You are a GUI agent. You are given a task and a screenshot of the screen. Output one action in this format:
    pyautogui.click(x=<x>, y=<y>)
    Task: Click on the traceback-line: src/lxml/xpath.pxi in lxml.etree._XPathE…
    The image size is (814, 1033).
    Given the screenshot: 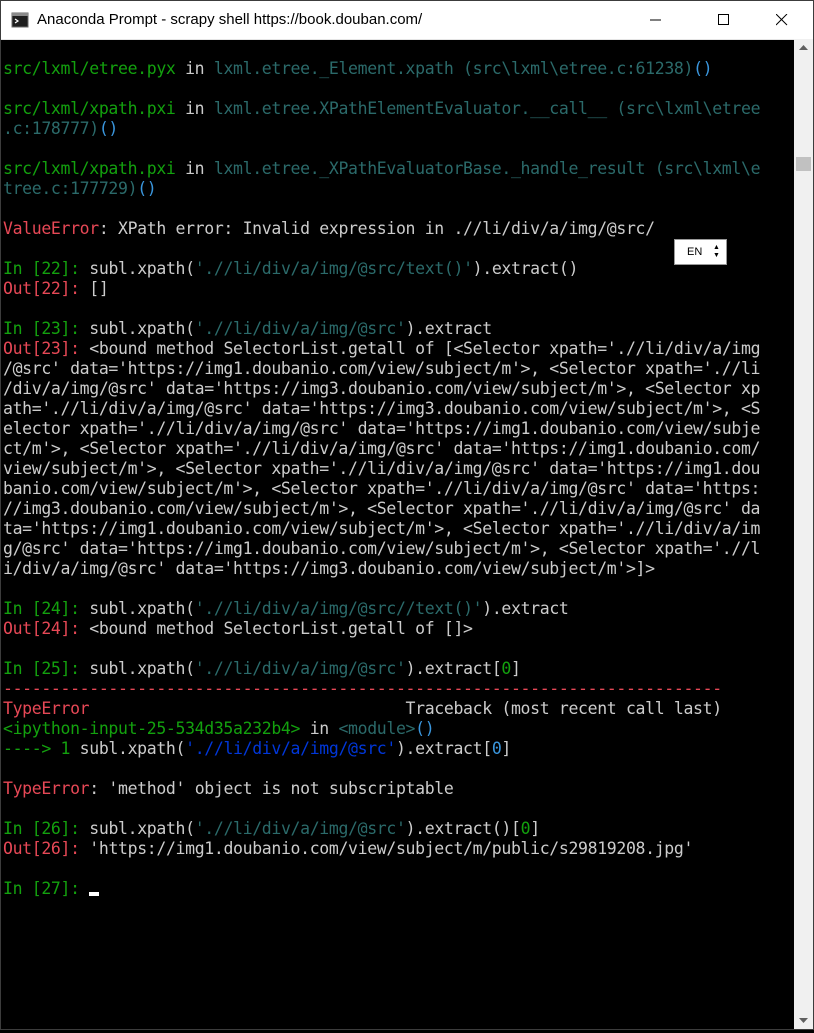 What is the action you would take?
    pyautogui.click(x=382, y=168)
    